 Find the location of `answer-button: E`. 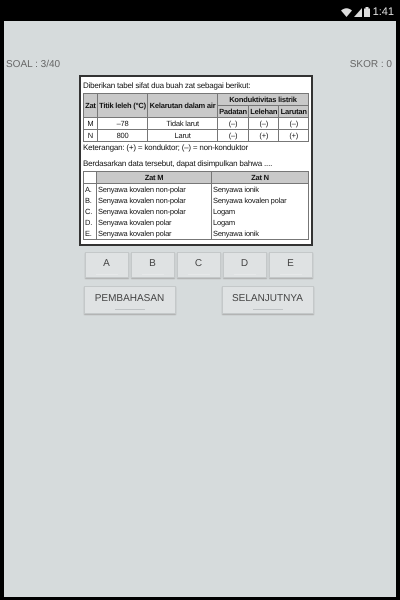

answer-button: E is located at coordinates (290, 265).